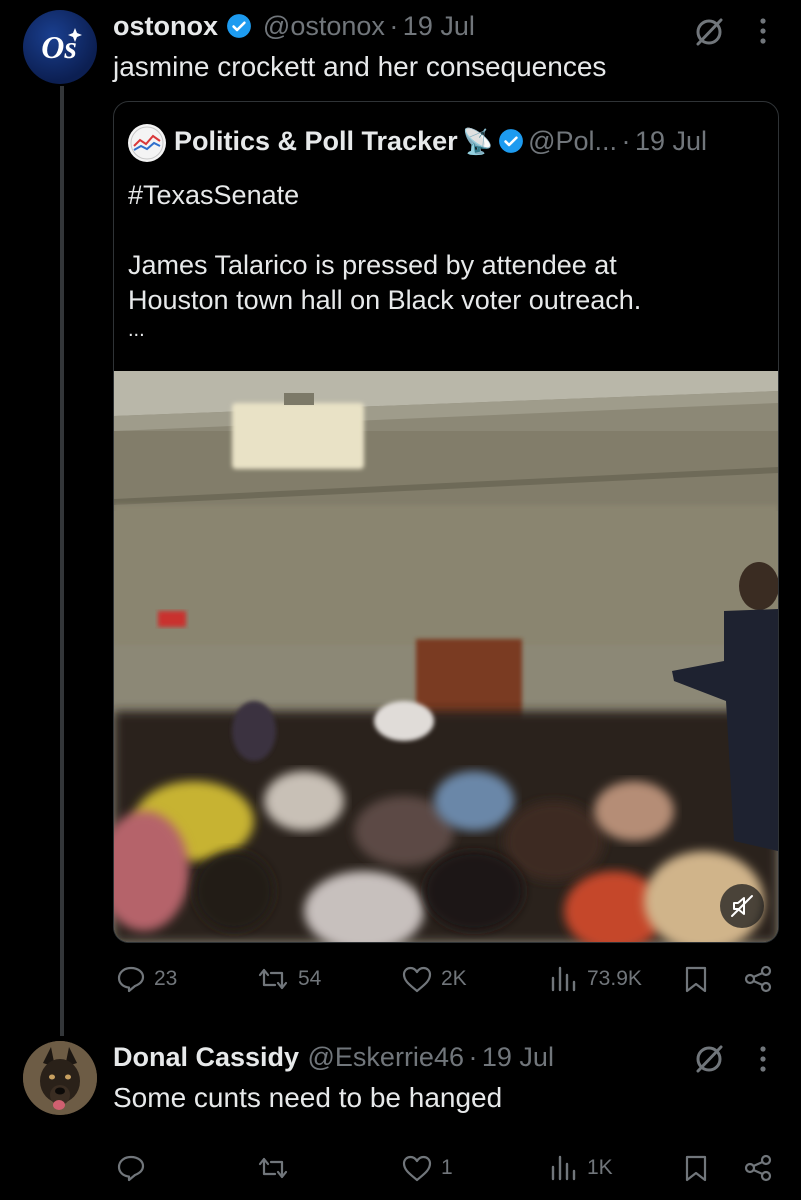  I want to click on reply-button, so click(131, 1168).